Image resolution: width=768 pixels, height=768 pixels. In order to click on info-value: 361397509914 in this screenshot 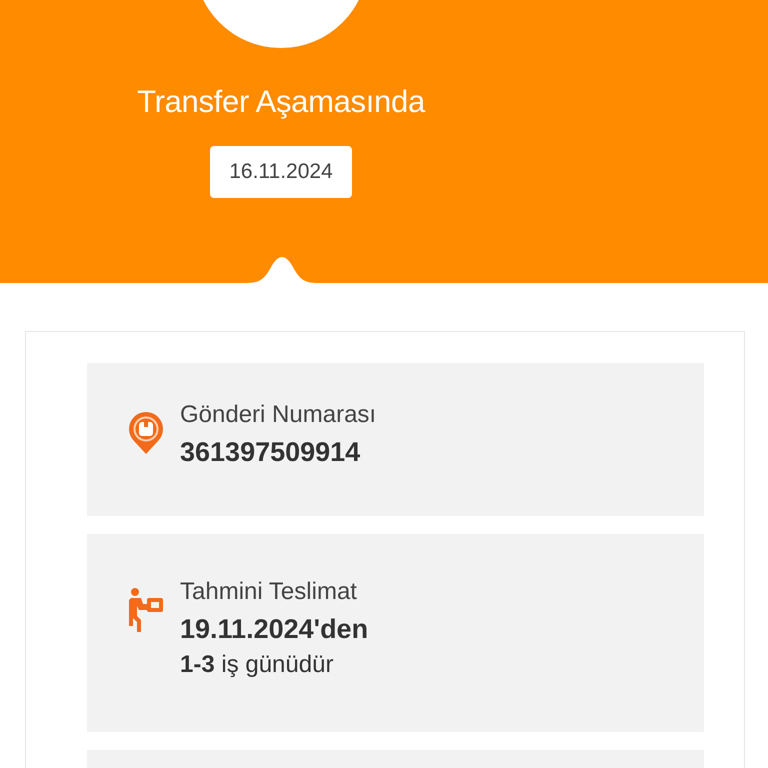, I will do `click(271, 452)`.